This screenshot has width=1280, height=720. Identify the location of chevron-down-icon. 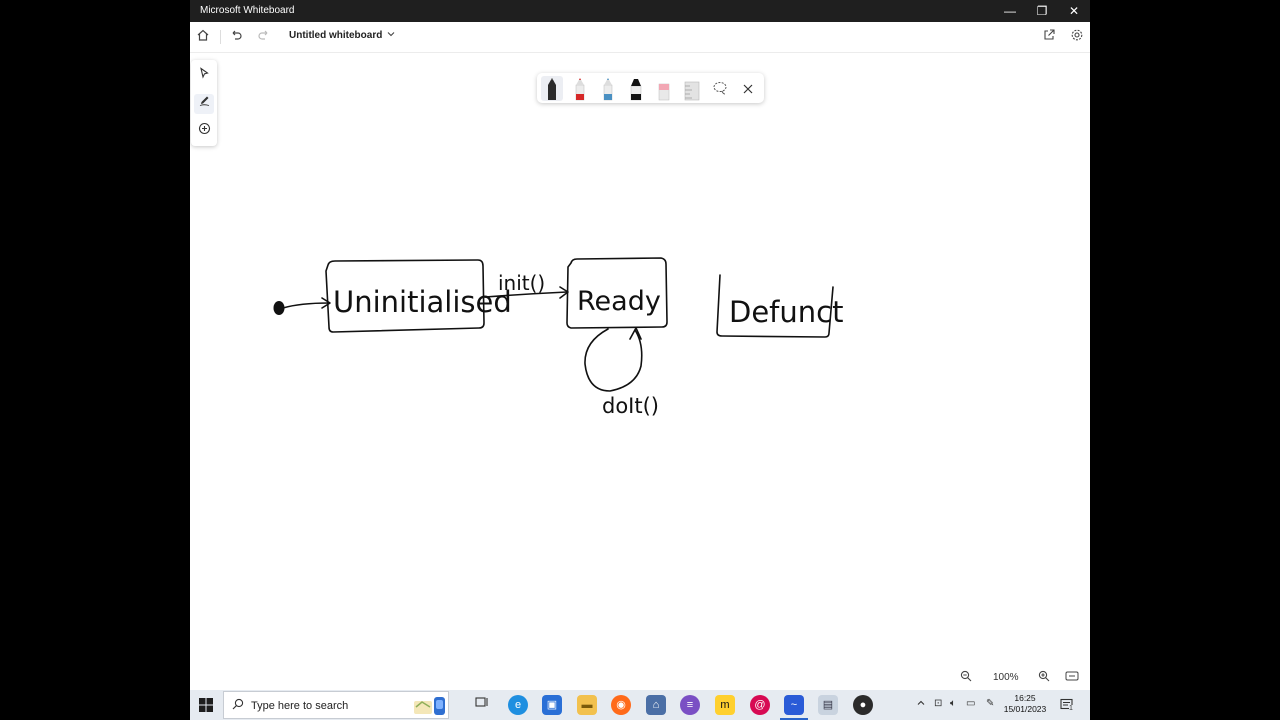
(391, 35).